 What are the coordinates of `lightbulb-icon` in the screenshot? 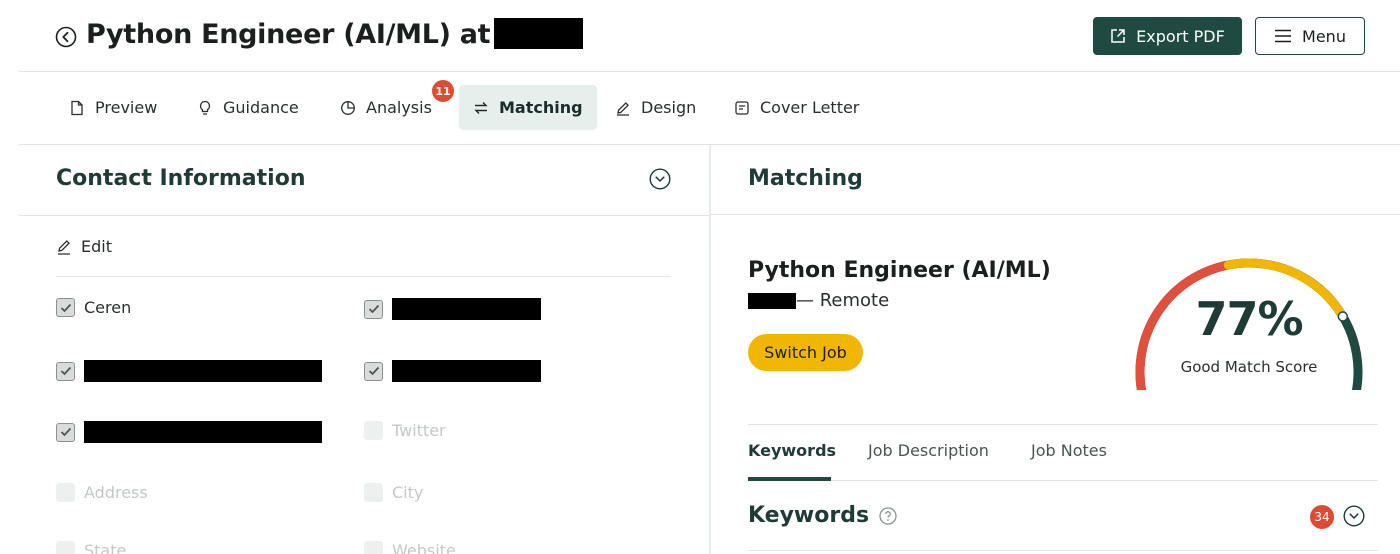 It's located at (205, 107).